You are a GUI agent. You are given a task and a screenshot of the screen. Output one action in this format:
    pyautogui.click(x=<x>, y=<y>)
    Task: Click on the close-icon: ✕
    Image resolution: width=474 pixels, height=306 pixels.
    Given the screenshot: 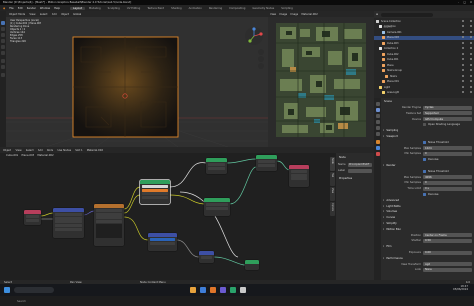 What is the action you would take?
    pyautogui.click(x=471, y=2)
    